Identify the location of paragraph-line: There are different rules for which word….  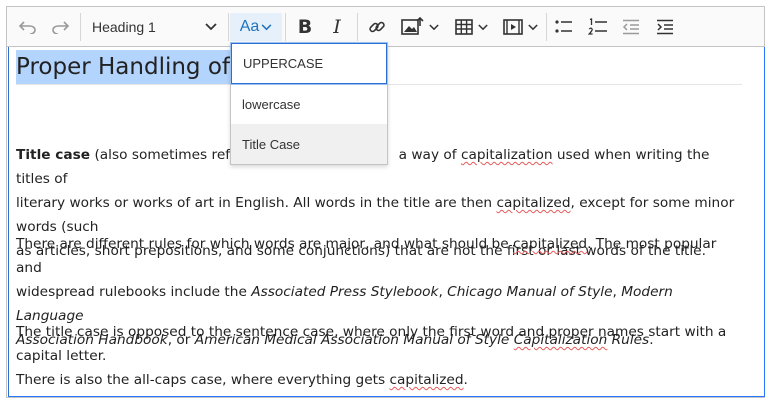
(380, 256).